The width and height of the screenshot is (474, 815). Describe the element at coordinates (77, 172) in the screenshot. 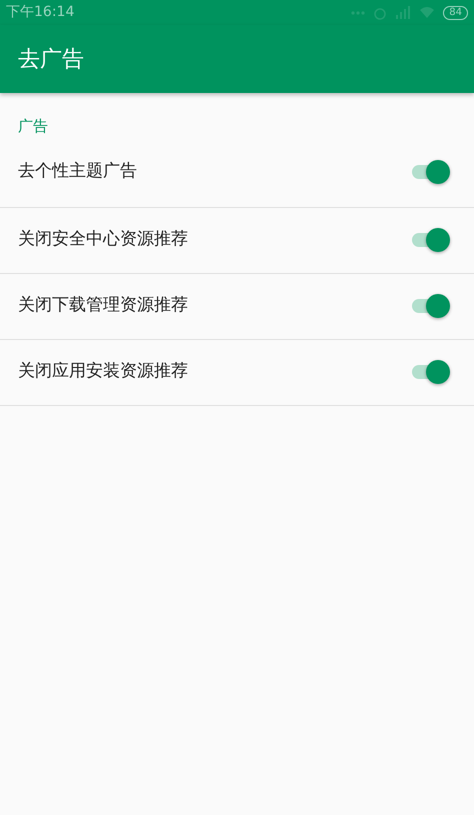

I see `setting-label: 去个性主题广告` at that location.